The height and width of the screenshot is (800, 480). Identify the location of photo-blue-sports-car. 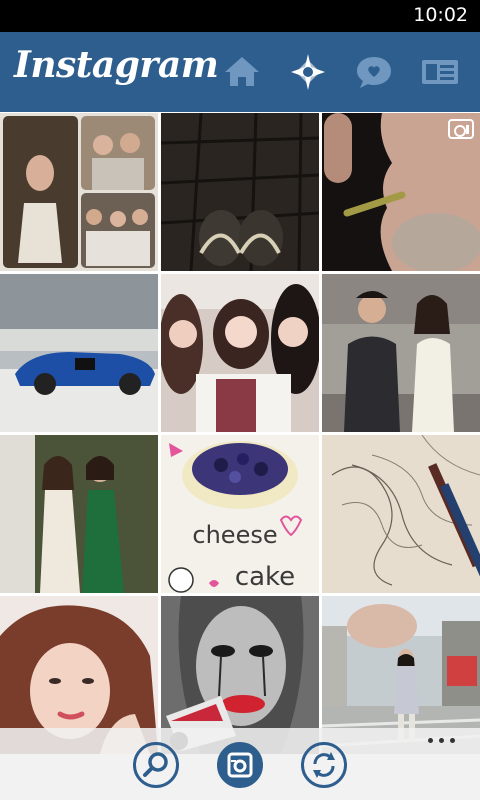
(79, 353).